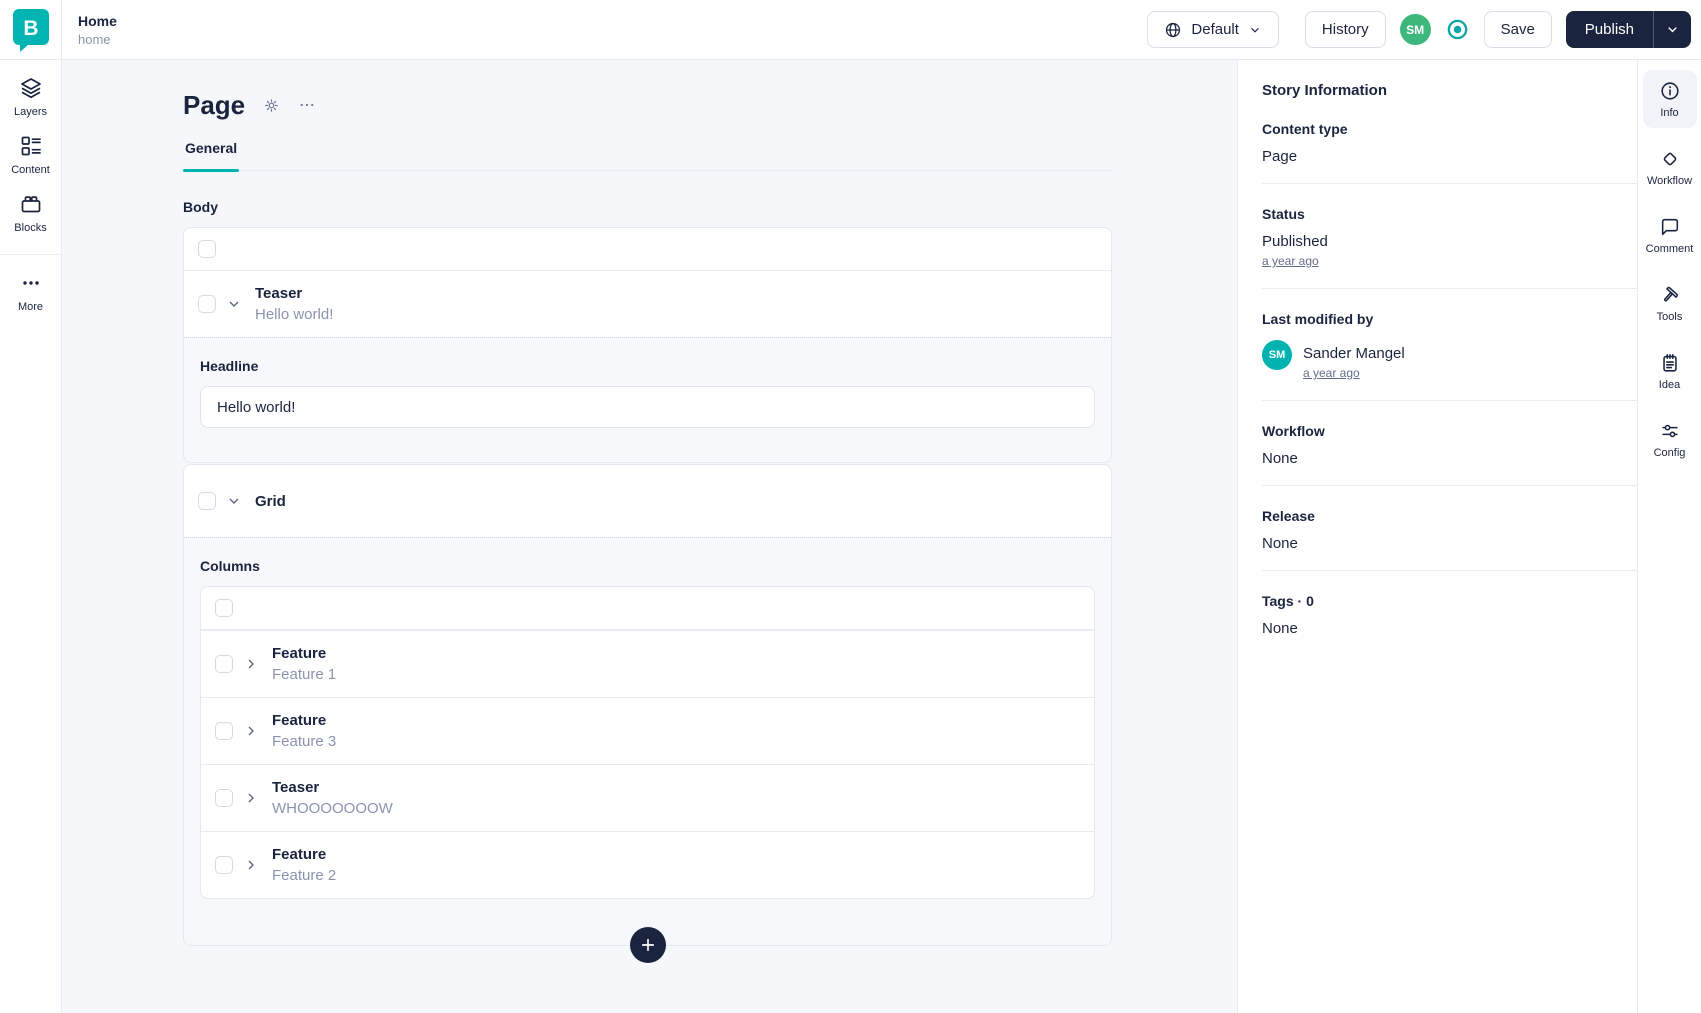 This screenshot has width=1701, height=1013. What do you see at coordinates (296, 787) in the screenshot?
I see `block-type: Teaser` at bounding box center [296, 787].